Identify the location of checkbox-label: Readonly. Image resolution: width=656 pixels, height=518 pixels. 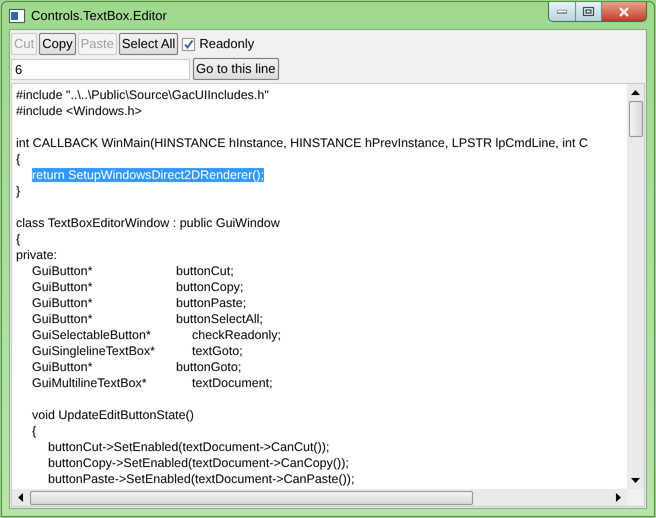
(226, 44).